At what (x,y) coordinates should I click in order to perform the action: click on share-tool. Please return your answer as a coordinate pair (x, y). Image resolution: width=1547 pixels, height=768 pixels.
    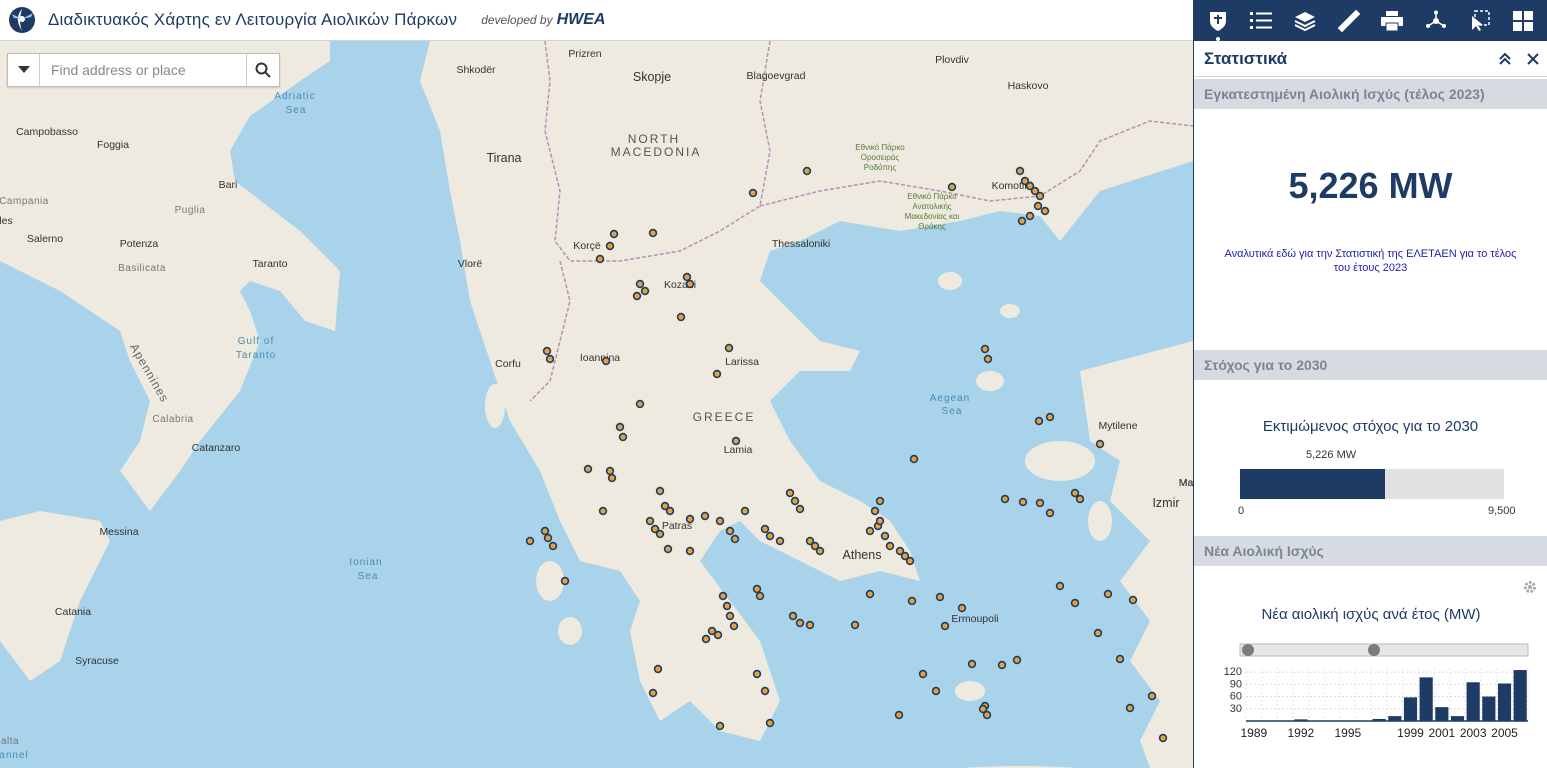
    Looking at the image, I should click on (1436, 21).